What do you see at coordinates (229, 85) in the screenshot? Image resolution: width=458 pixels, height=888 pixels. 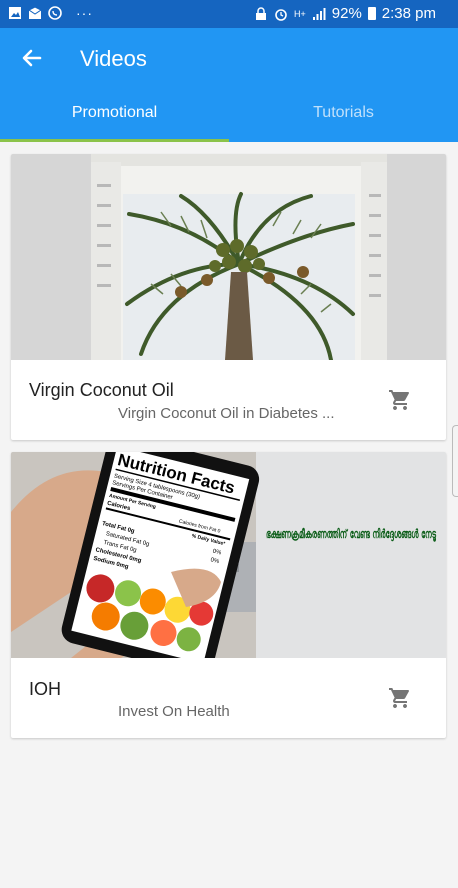 I see `app-bar: Videos Promotional Tutorials` at bounding box center [229, 85].